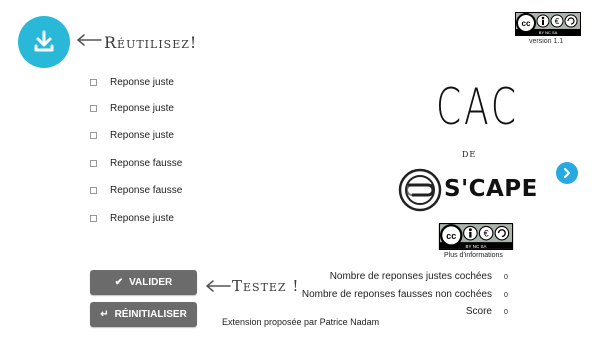  I want to click on credit-text: Extension proposée par Patrice Nadam, so click(301, 322).